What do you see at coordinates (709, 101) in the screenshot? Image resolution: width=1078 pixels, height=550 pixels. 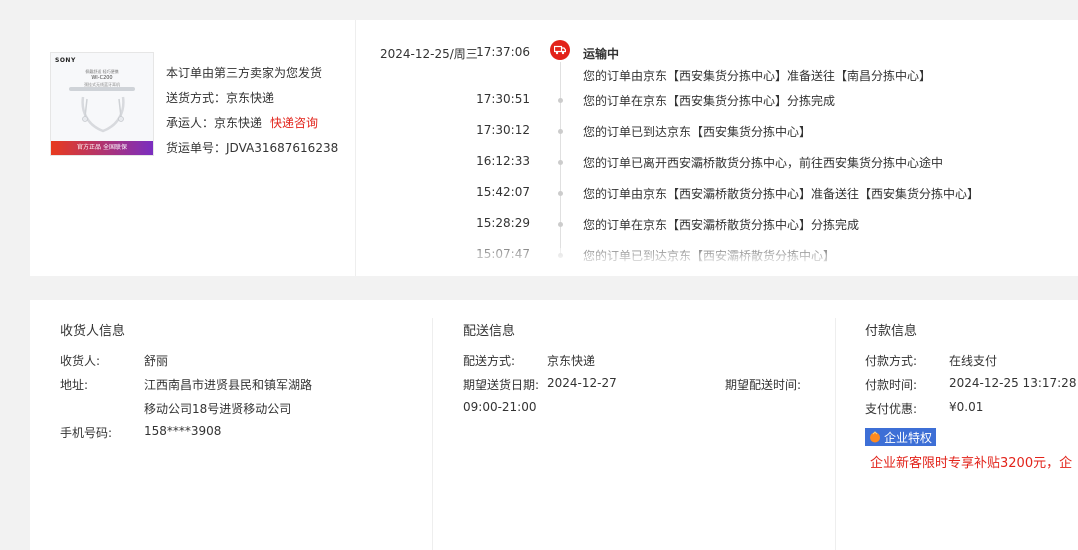 I see `timeline-event-text: 您的订单在京东【西安集货分拣中心】分拣完成` at bounding box center [709, 101].